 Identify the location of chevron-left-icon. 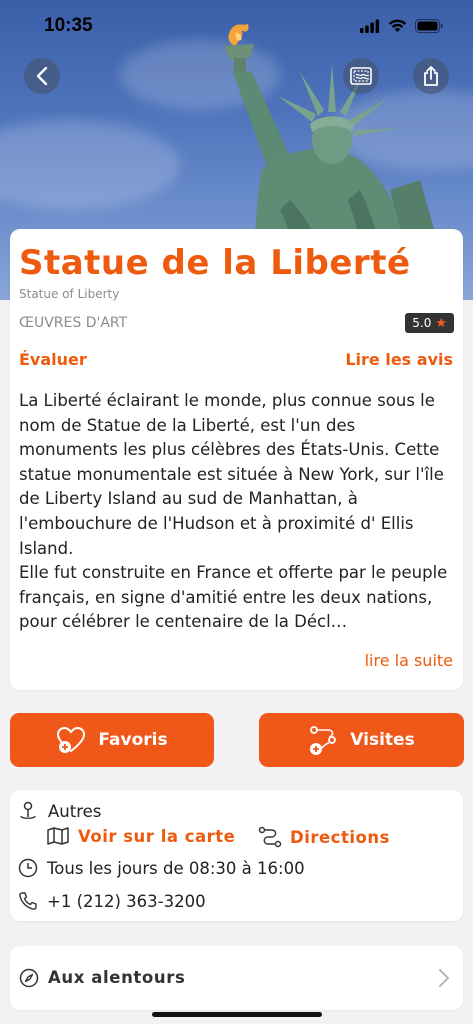
(42, 76).